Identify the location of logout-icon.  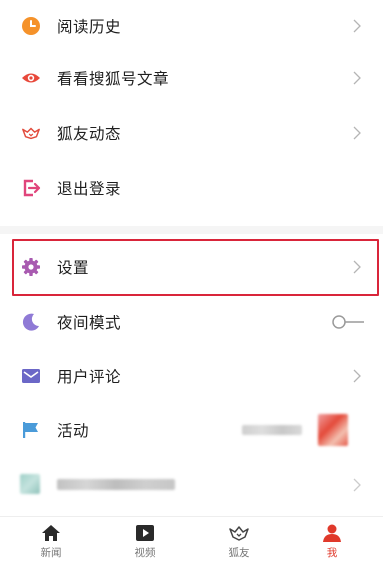
(31, 188).